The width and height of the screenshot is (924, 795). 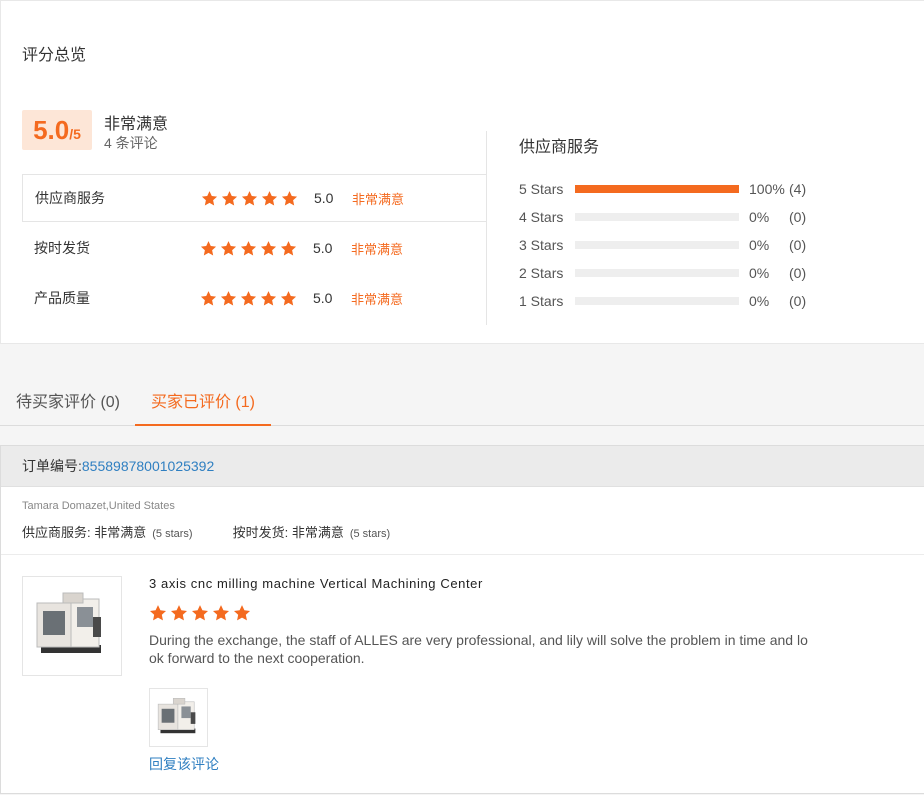 I want to click on distribution-row-1: 1 Stars 0% (0), so click(x=669, y=301).